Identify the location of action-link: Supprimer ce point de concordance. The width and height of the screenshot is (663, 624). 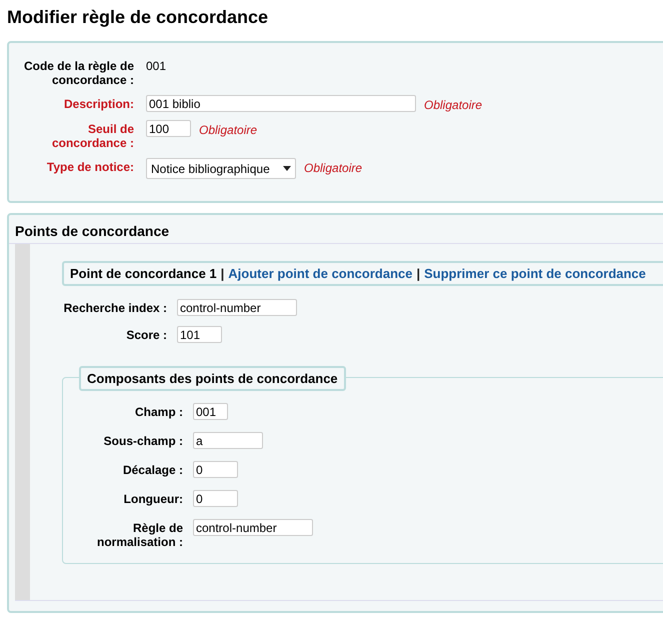
(535, 273).